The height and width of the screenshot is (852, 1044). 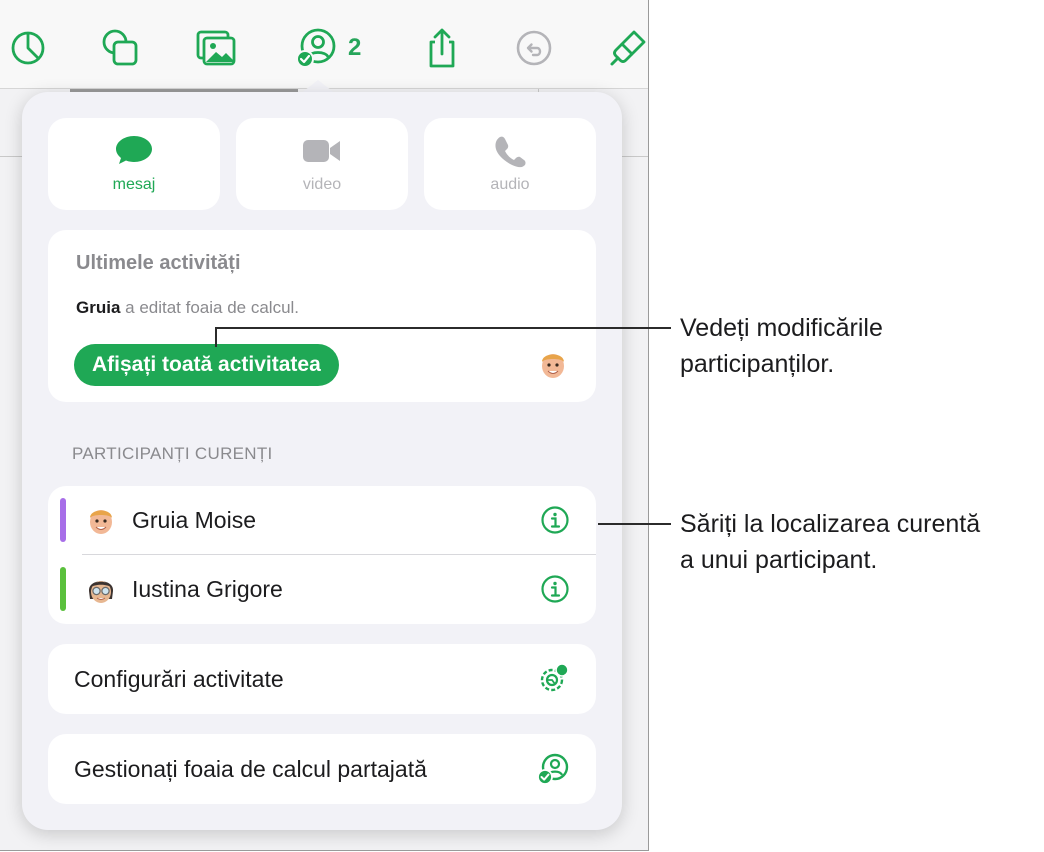 What do you see at coordinates (355, 47) in the screenshot?
I see `collaborator-count: 2` at bounding box center [355, 47].